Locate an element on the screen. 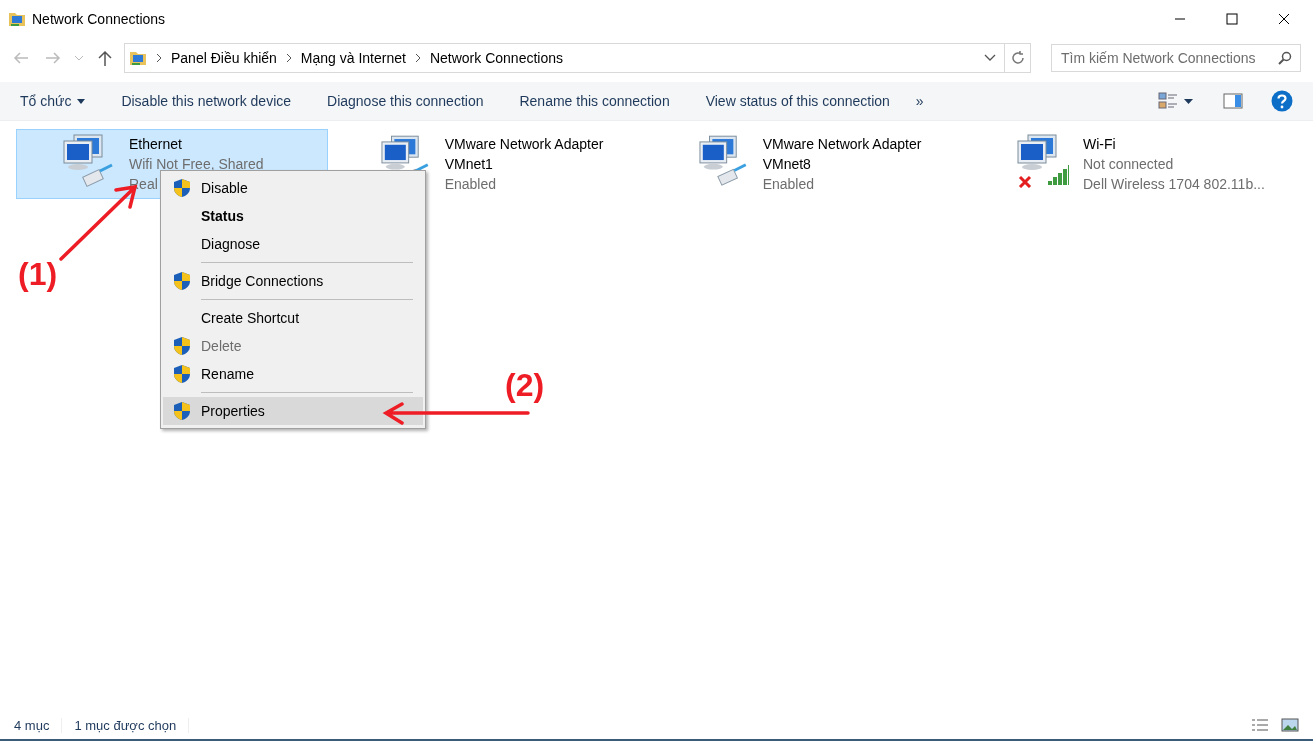 Image resolution: width=1313 pixels, height=741 pixels. menu-item: Create Shortcut is located at coordinates (293, 318).